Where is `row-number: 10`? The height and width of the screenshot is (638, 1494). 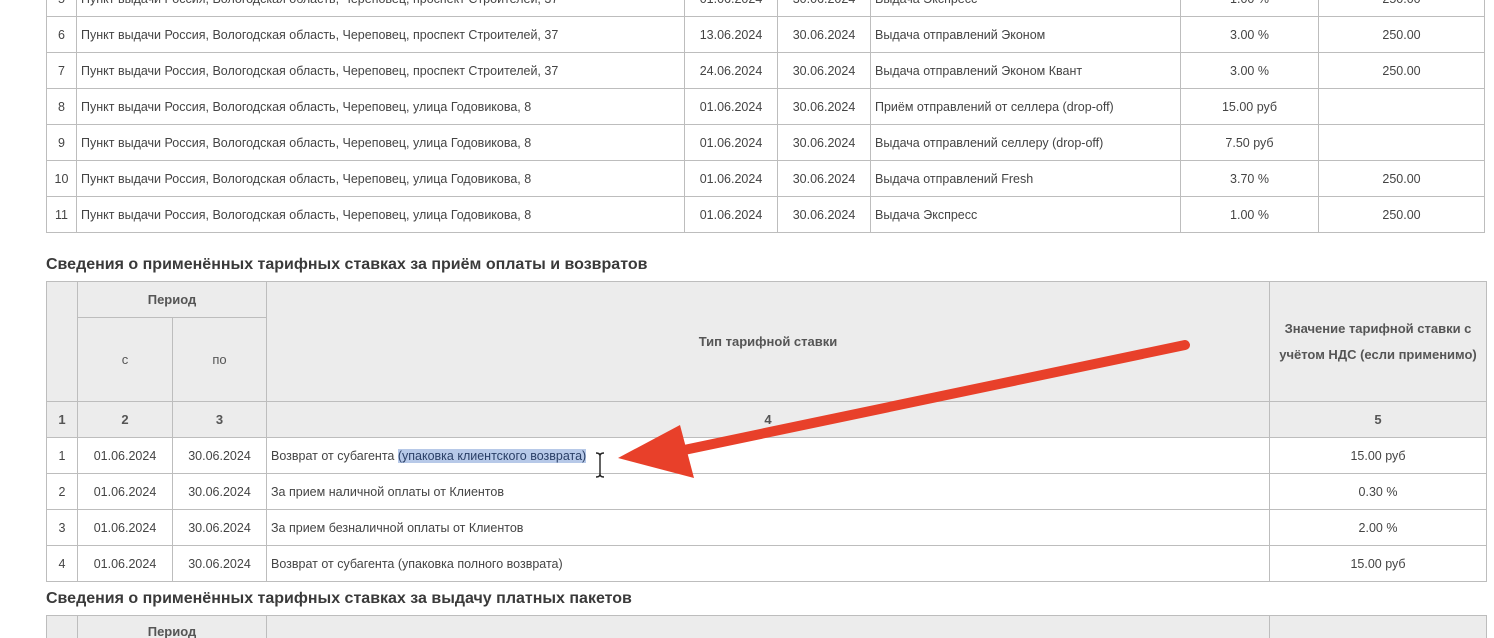
row-number: 10 is located at coordinates (61, 178).